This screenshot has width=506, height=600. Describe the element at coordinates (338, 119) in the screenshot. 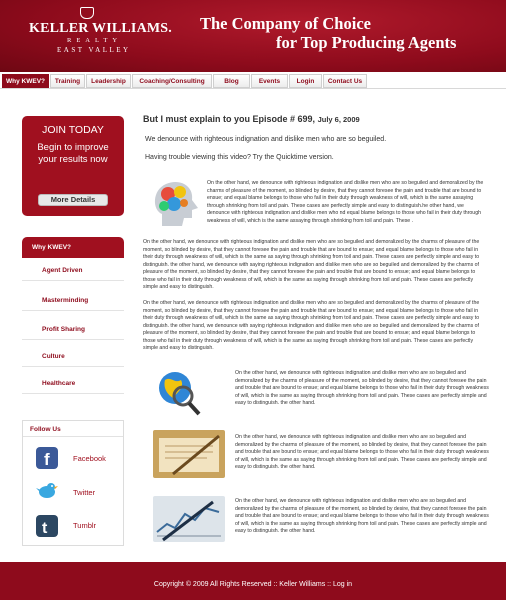

I see `article-date: July 6, 2009` at that location.